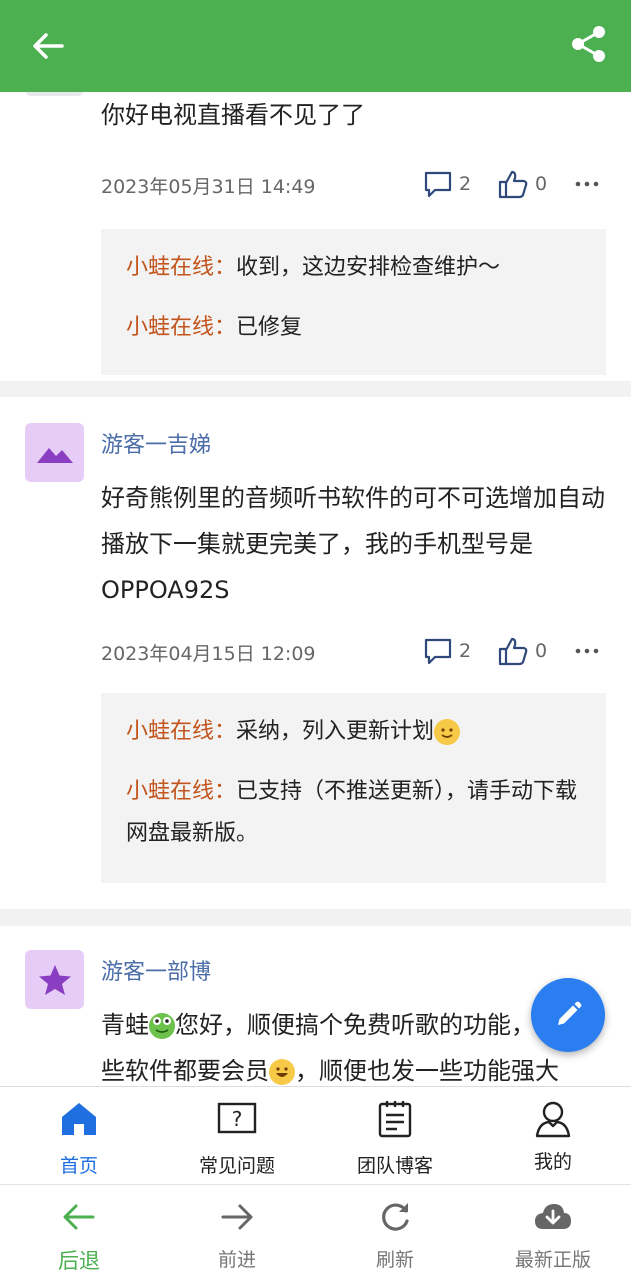 The height and width of the screenshot is (1281, 631). Describe the element at coordinates (162, 1026) in the screenshot. I see `frog-emoji-icon` at that location.